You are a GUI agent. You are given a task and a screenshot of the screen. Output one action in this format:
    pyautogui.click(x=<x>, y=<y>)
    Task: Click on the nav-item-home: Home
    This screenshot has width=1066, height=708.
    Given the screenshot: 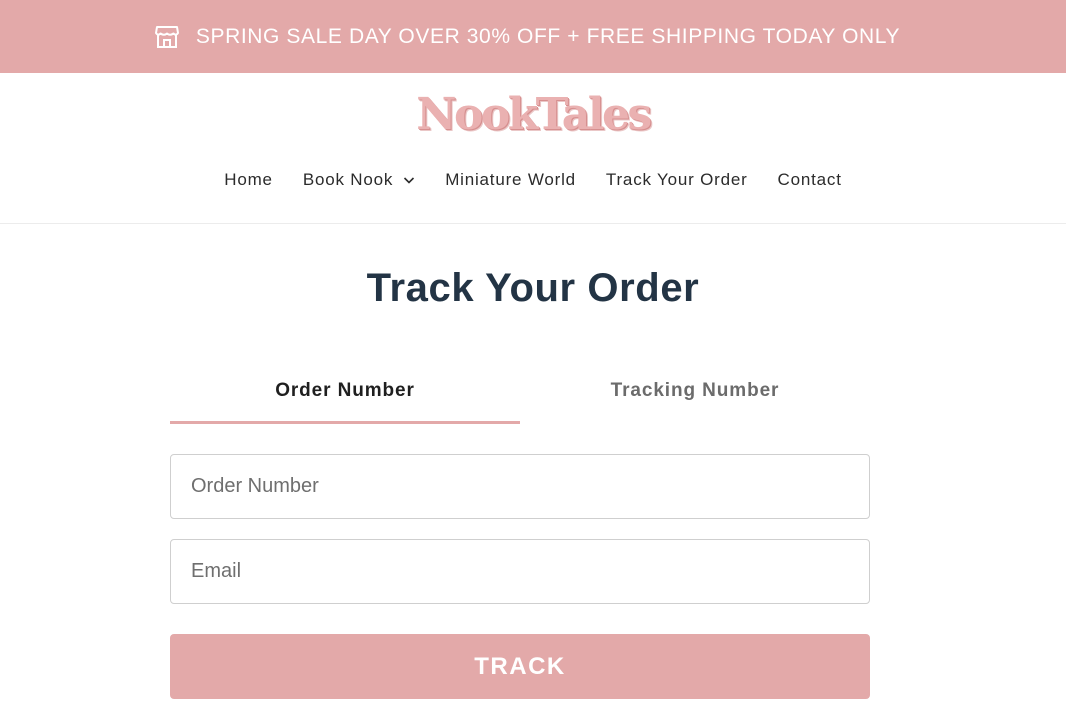 What is the action you would take?
    pyautogui.click(x=248, y=180)
    